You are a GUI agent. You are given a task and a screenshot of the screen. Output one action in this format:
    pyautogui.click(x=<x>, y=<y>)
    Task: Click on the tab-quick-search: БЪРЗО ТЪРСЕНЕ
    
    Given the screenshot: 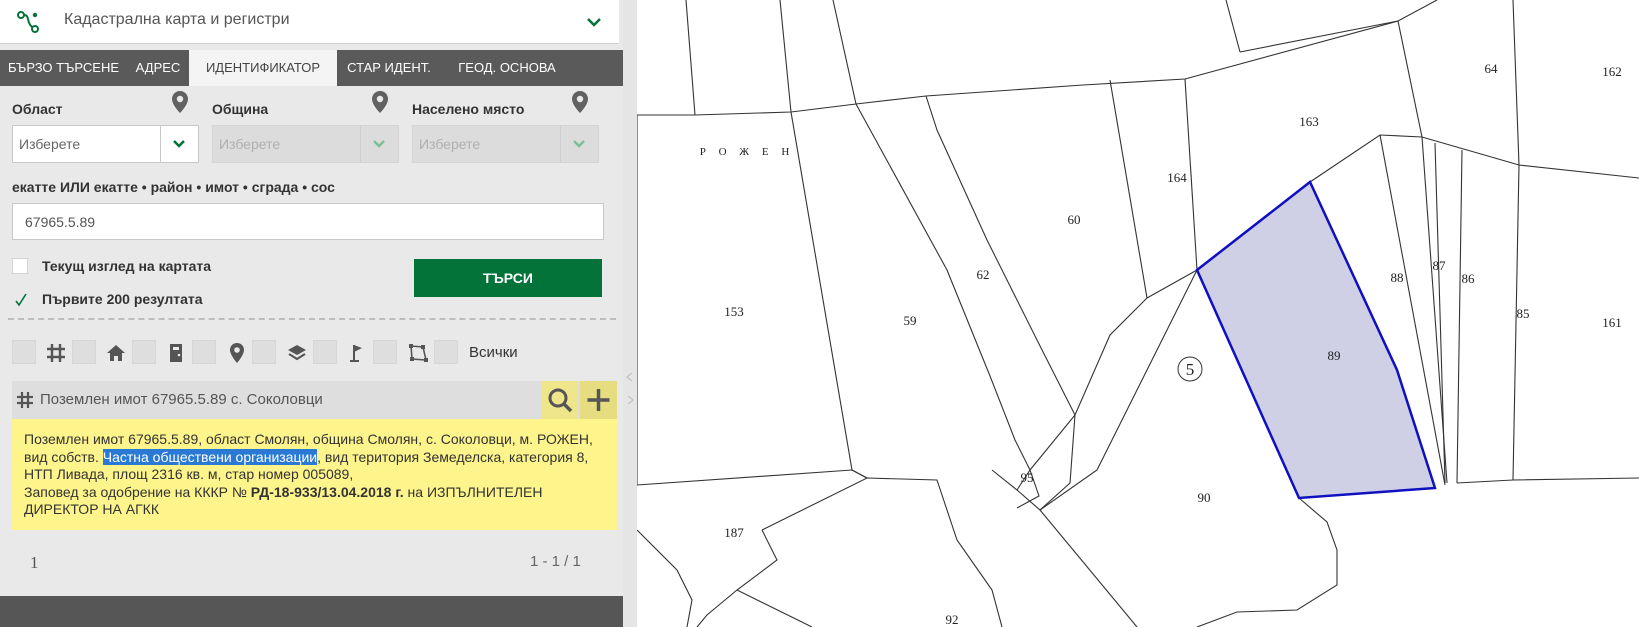 What is the action you would take?
    pyautogui.click(x=63, y=68)
    